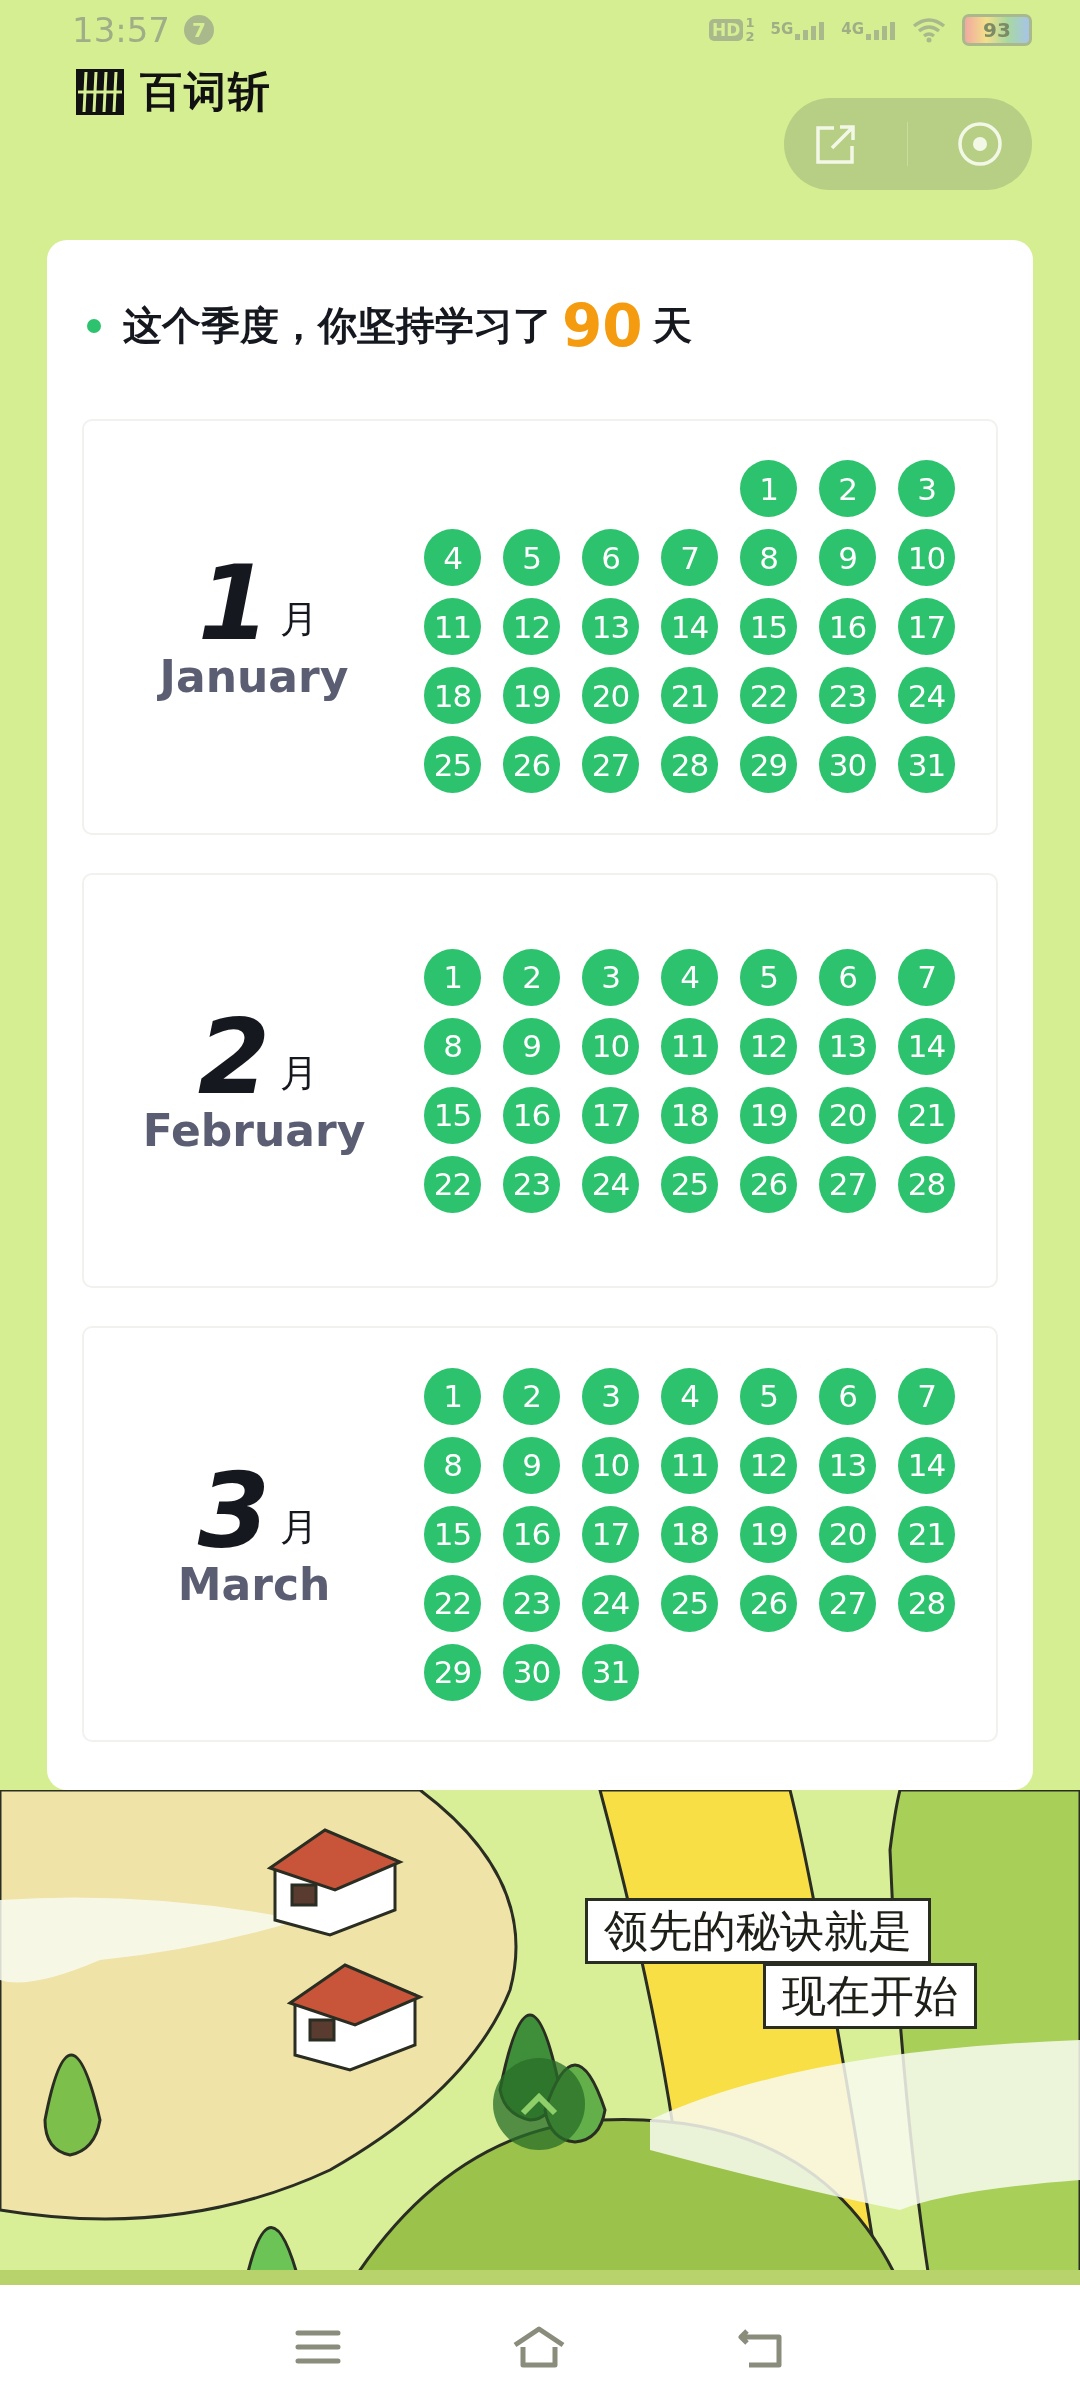 The image size is (1080, 2408). I want to click on summary-unit: 天, so click(672, 326).